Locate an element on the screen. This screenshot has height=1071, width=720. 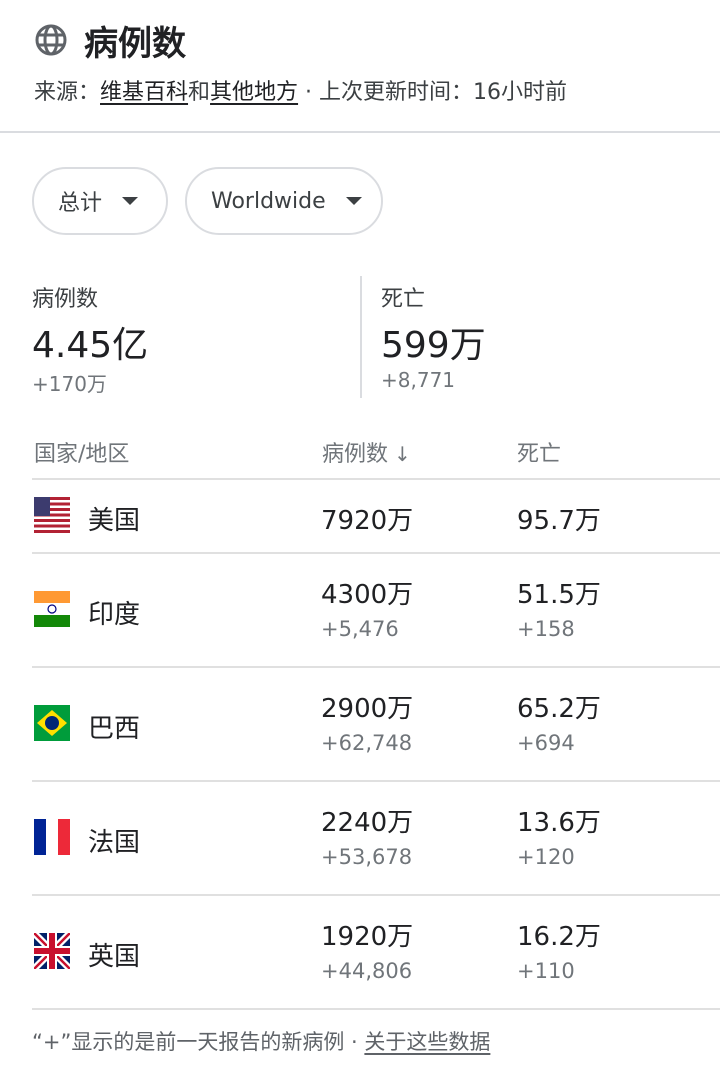
cases-delta: +5,476 is located at coordinates (360, 629).